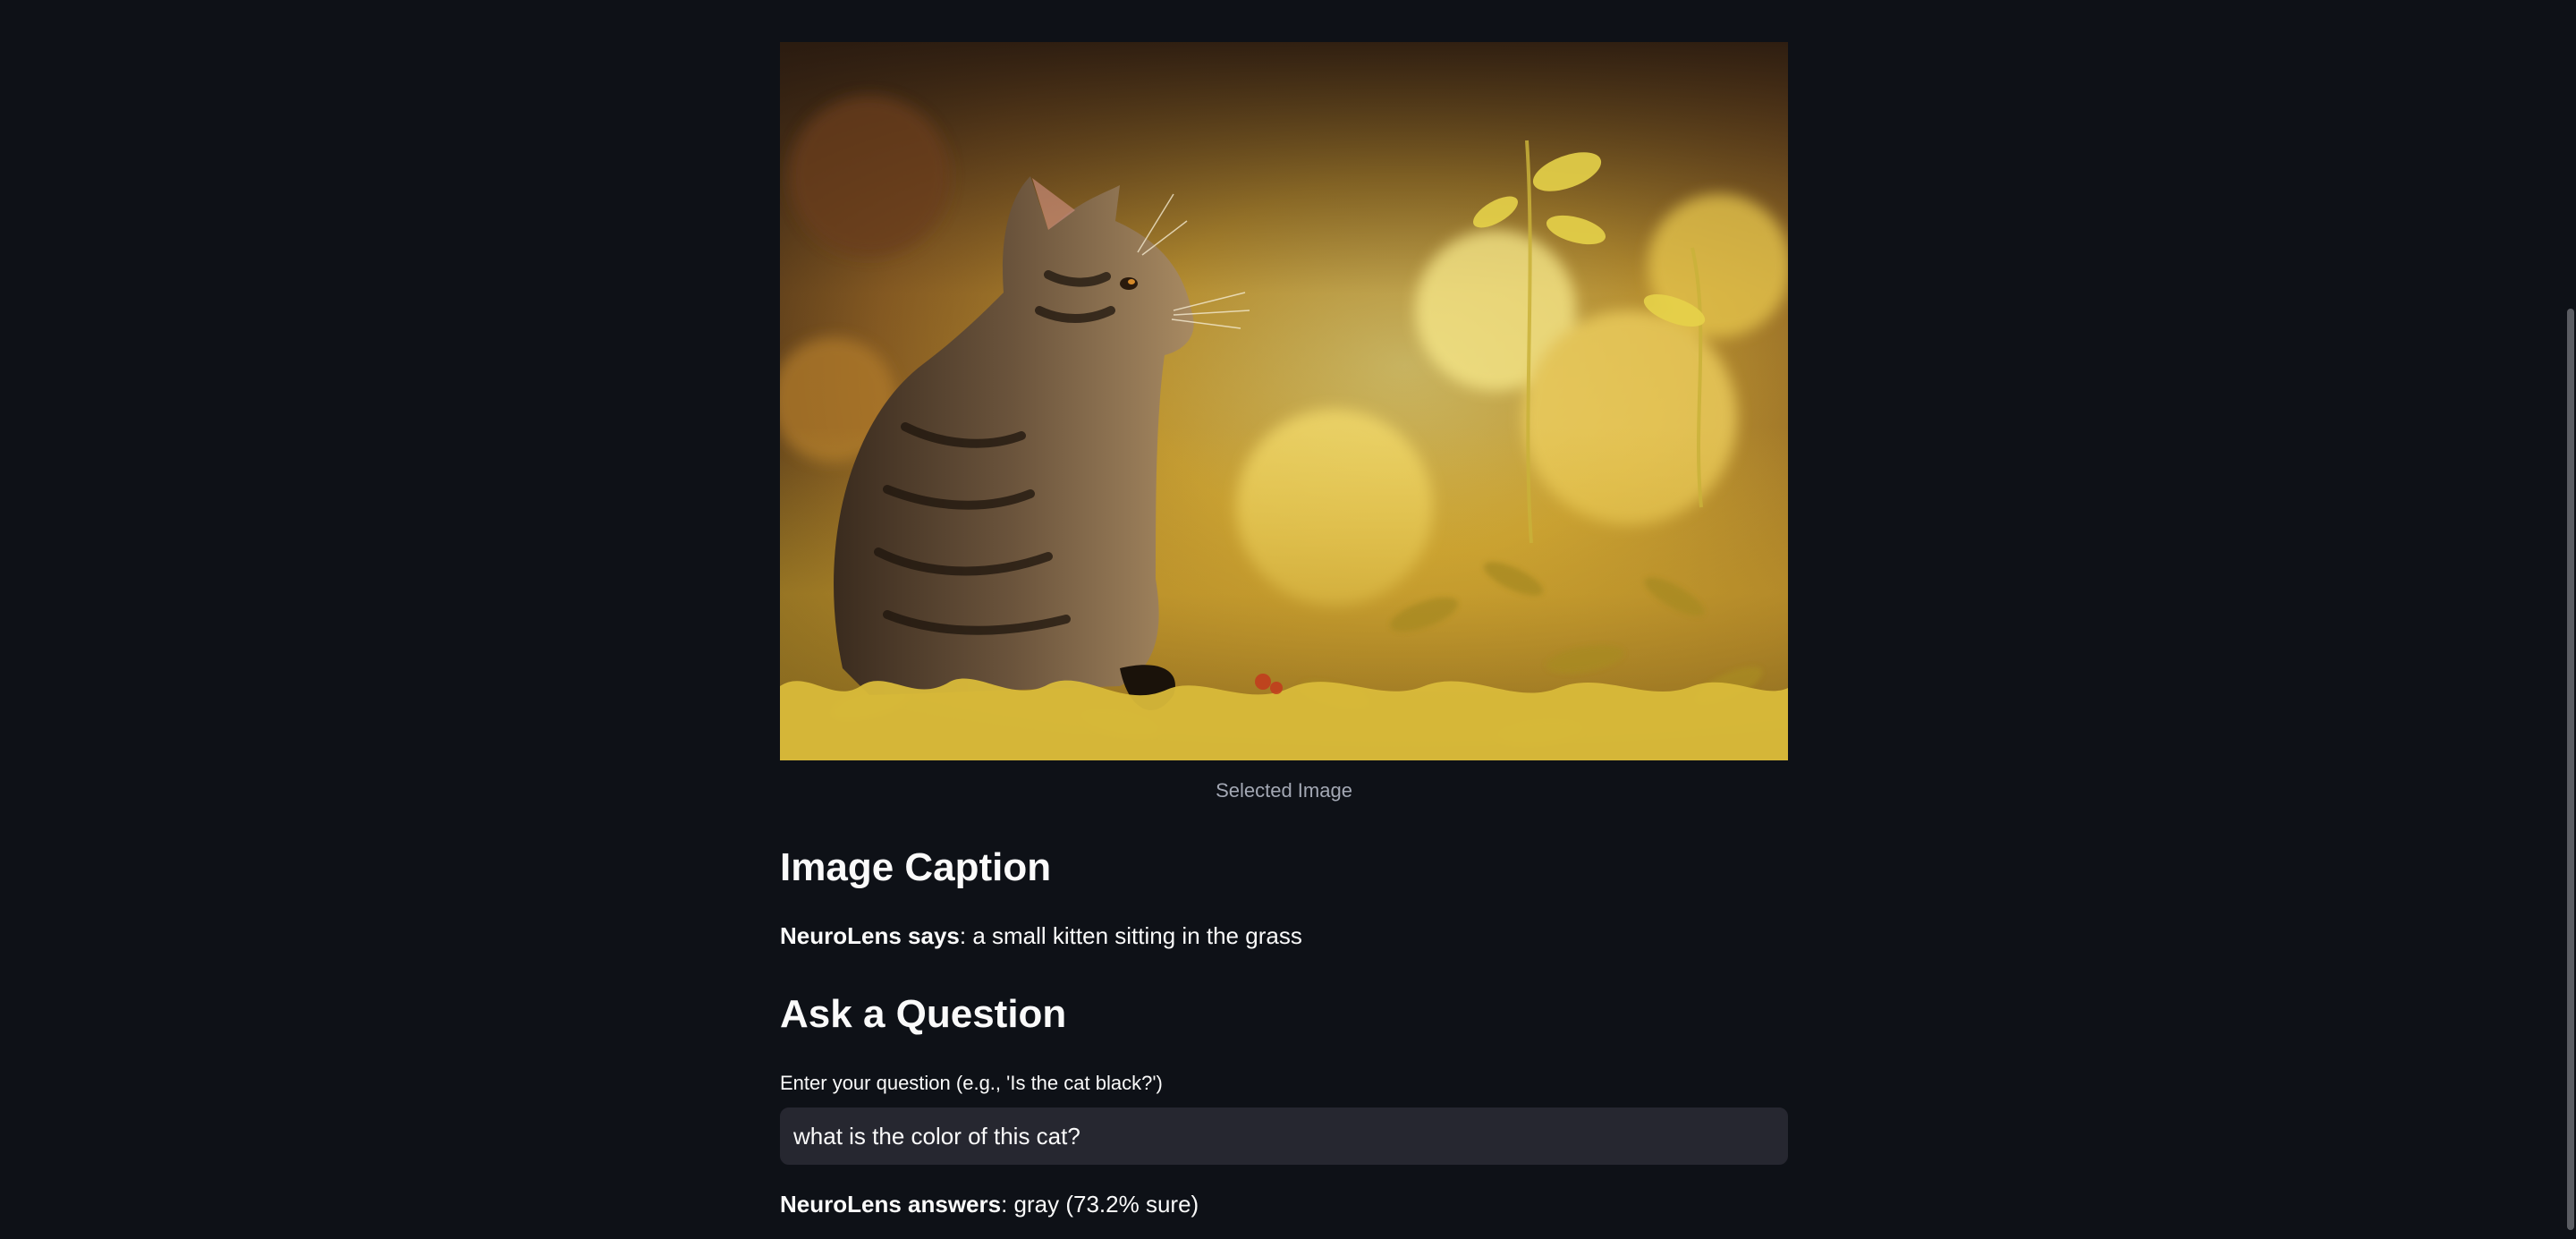 Image resolution: width=2576 pixels, height=1239 pixels. I want to click on image-caption: Selected Image, so click(1284, 790).